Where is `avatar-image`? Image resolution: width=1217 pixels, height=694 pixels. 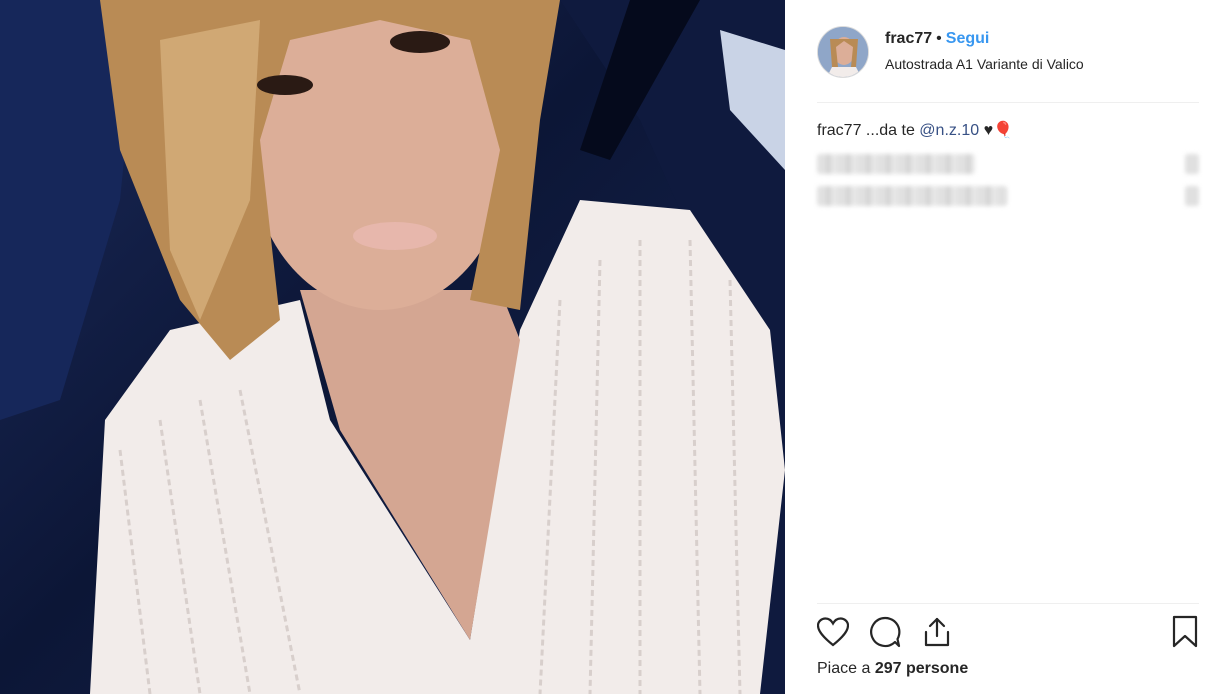 avatar-image is located at coordinates (843, 52).